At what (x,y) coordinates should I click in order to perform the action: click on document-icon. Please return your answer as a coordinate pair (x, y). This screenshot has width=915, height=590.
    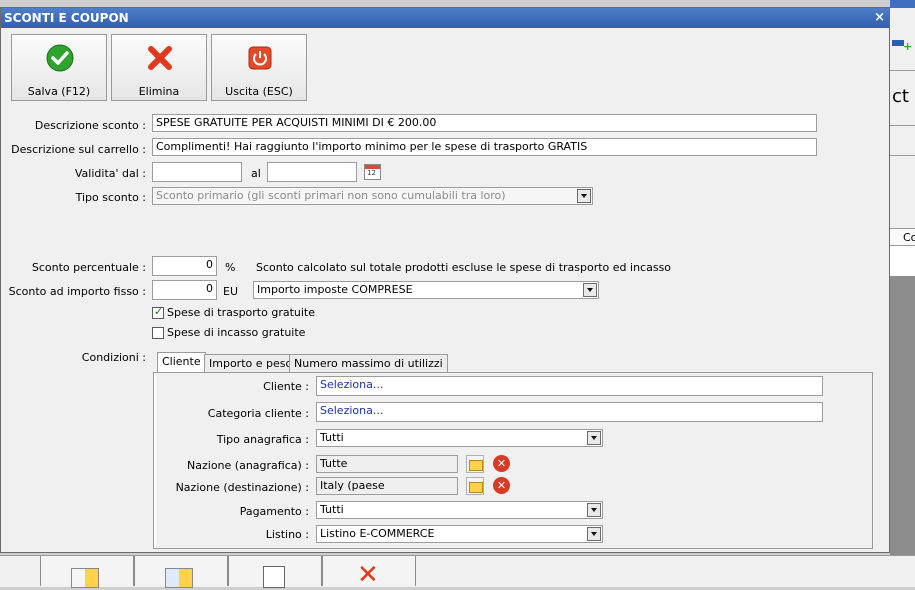
    Looking at the image, I should click on (274, 577).